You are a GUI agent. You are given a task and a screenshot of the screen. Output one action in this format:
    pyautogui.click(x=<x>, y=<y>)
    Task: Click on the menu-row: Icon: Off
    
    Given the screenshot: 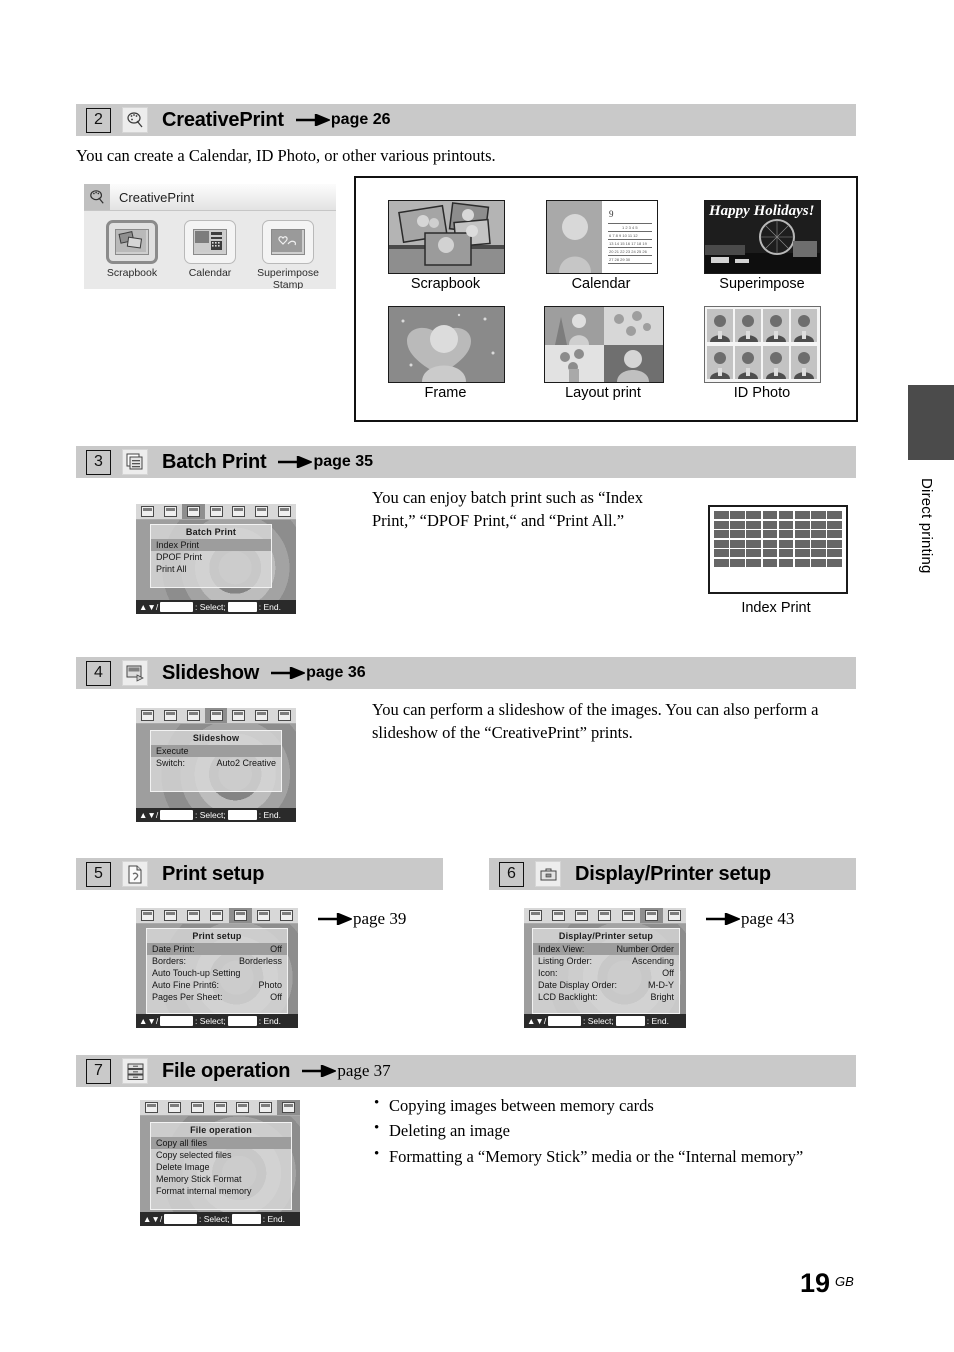 What is the action you would take?
    pyautogui.click(x=606, y=973)
    